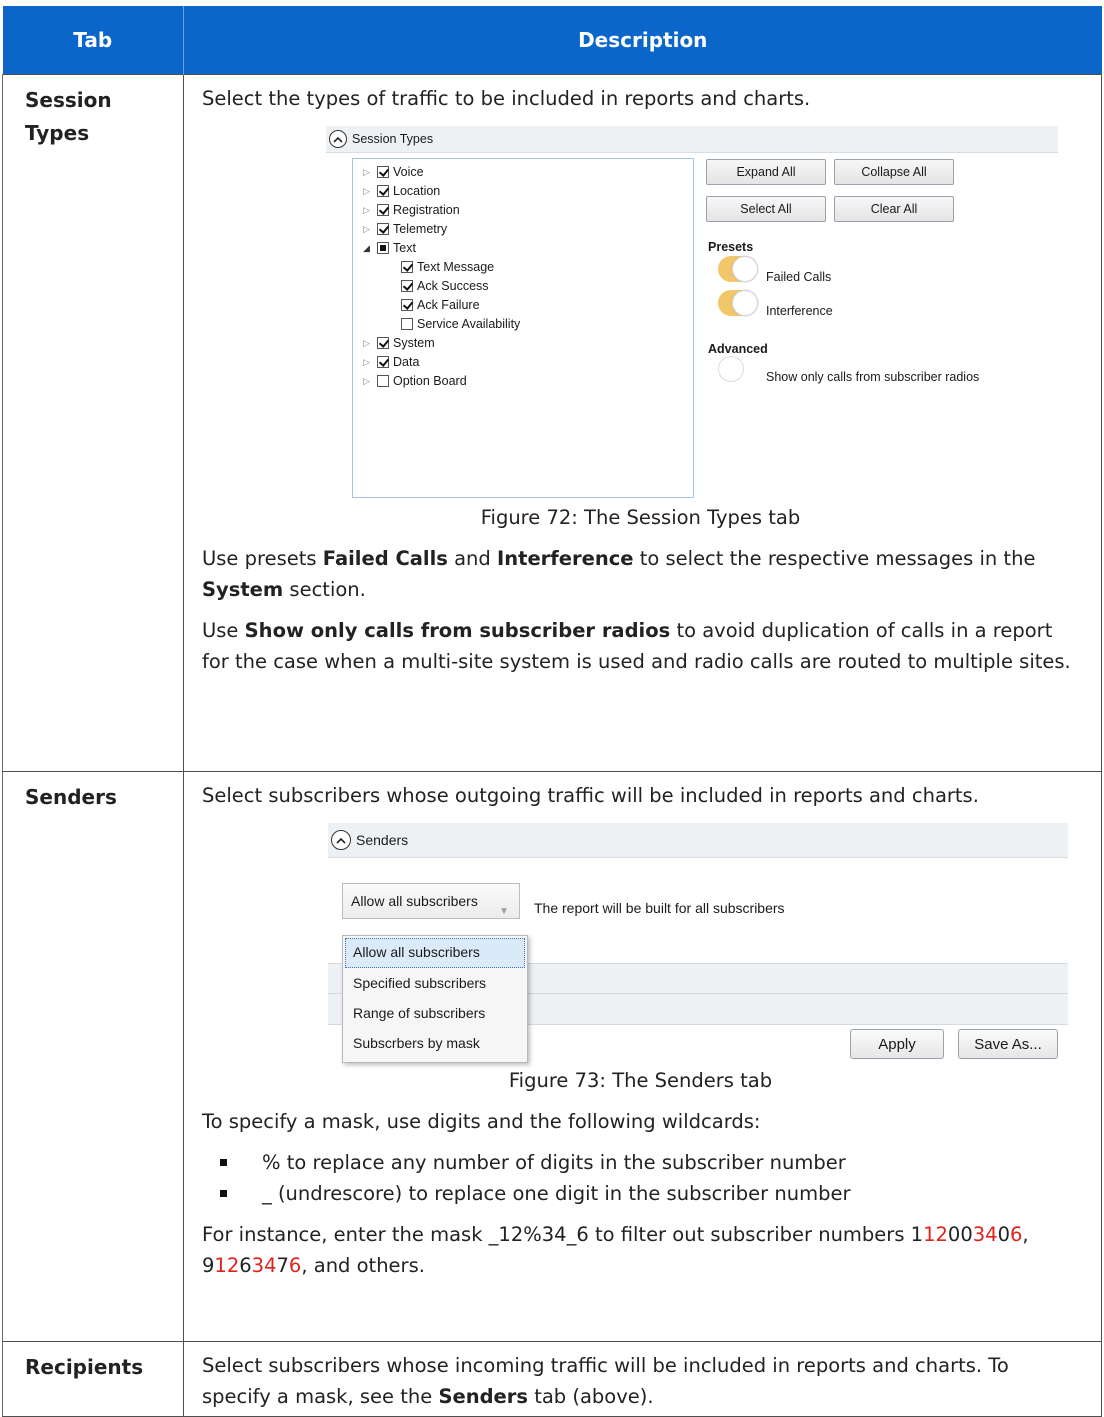 Image resolution: width=1104 pixels, height=1417 pixels. Describe the element at coordinates (472, 558) in the screenshot. I see `text-run: and` at that location.